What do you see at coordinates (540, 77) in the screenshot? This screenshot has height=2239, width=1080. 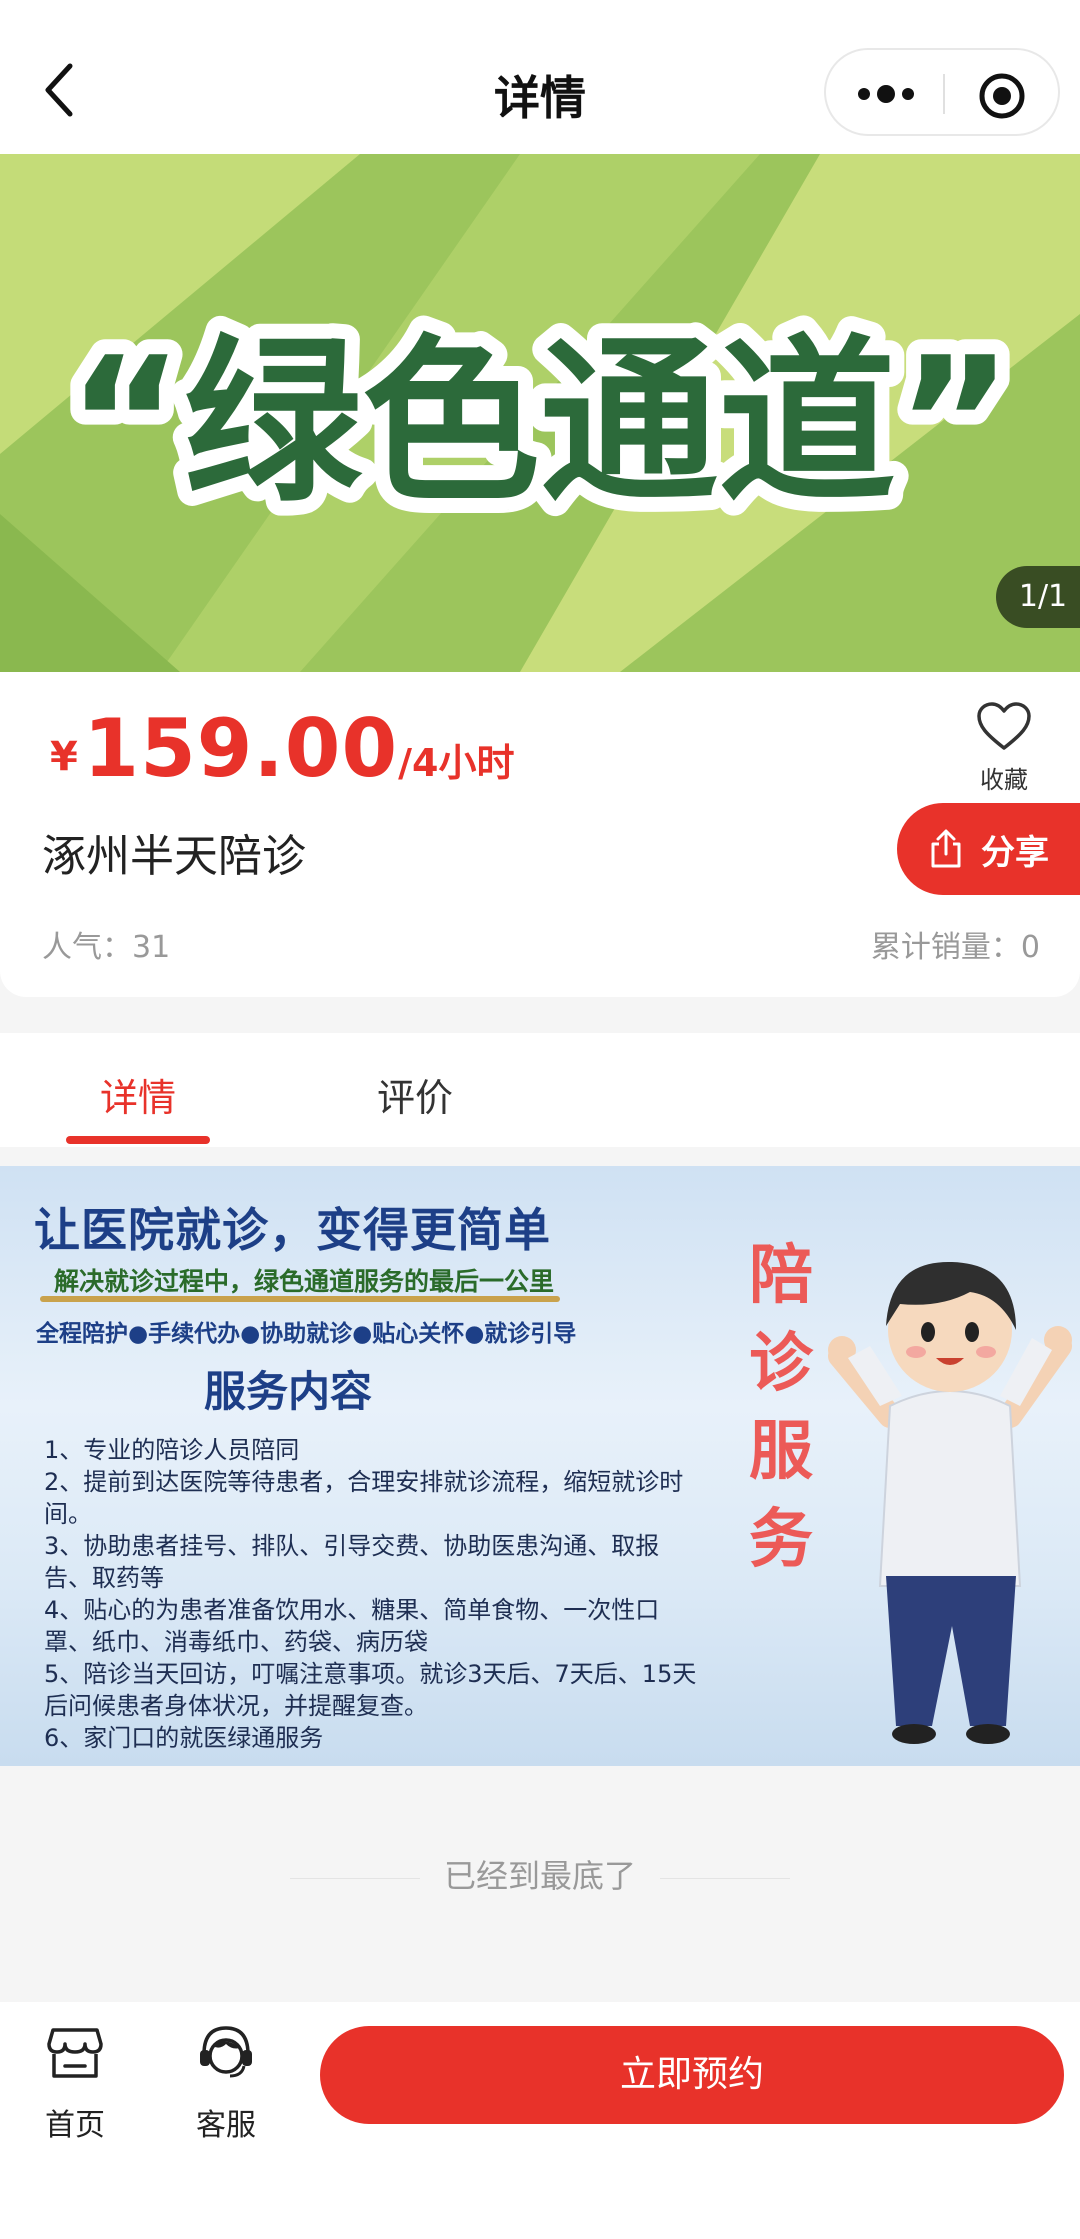 I see `nav-header: 详情` at bounding box center [540, 77].